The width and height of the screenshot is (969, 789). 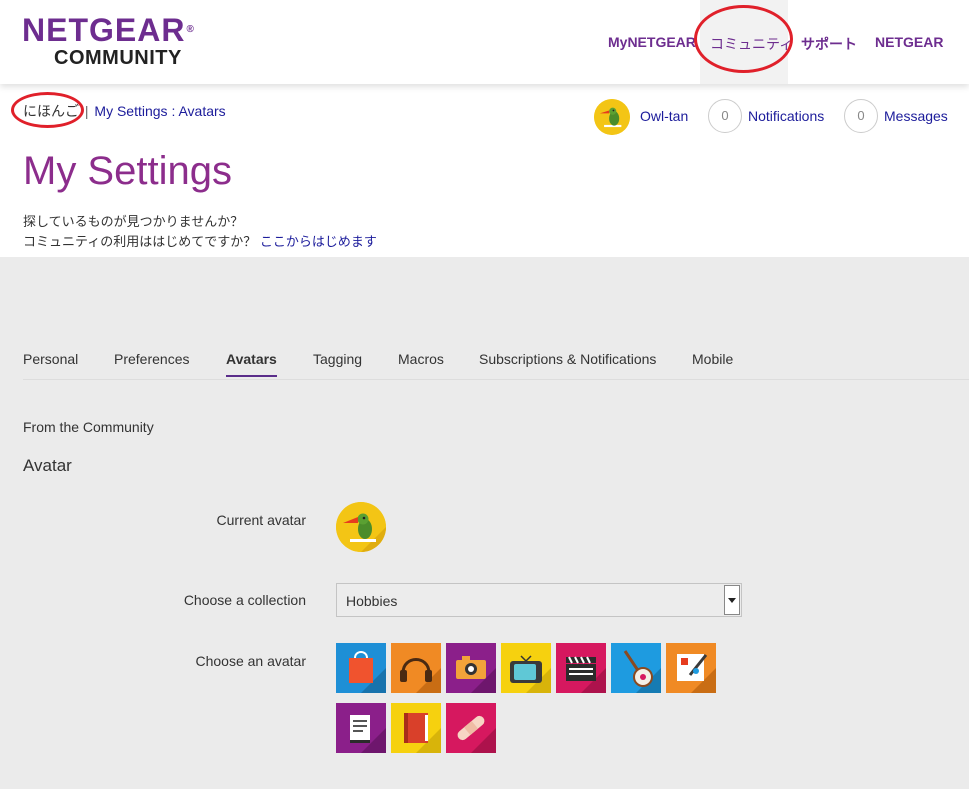 What do you see at coordinates (51, 111) in the screenshot?
I see `language-selector: にほんご` at bounding box center [51, 111].